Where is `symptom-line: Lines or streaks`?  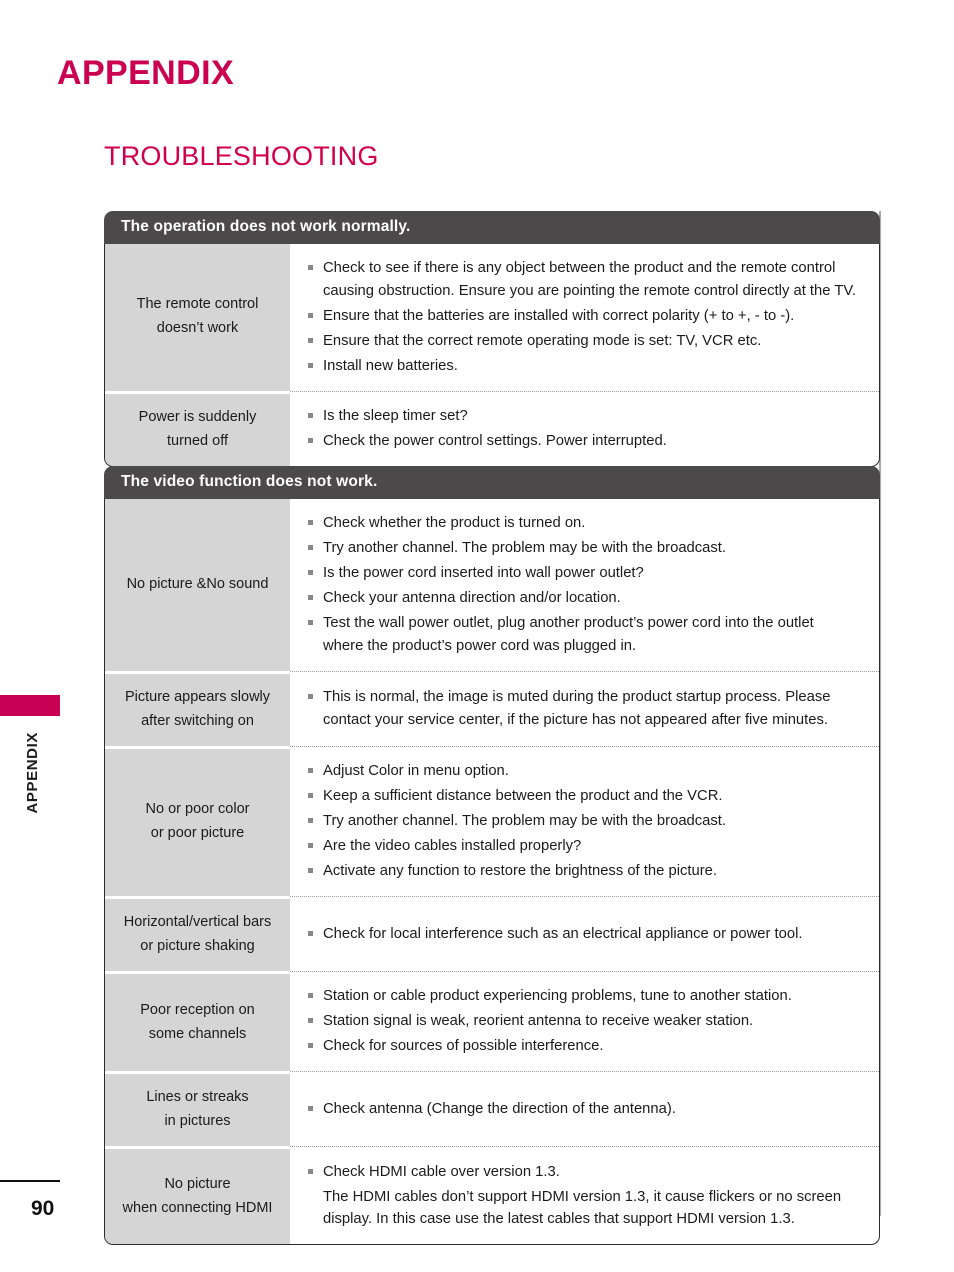 symptom-line: Lines or streaks is located at coordinates (197, 1097).